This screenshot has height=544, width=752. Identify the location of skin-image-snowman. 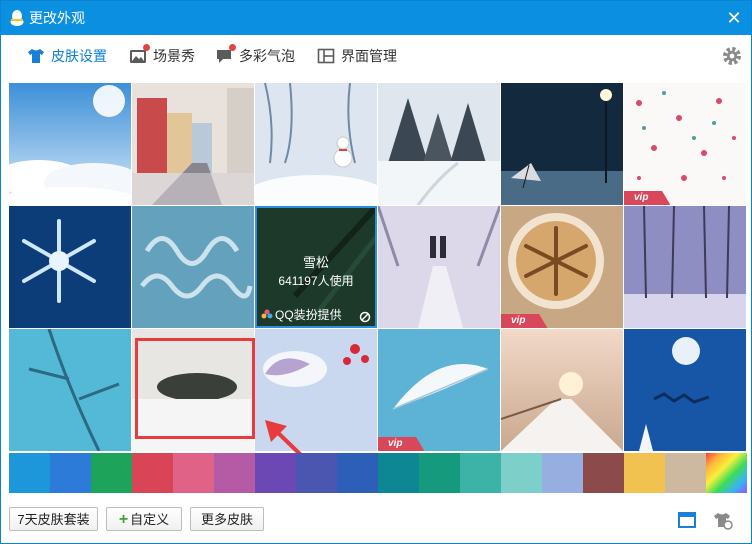
(316, 144).